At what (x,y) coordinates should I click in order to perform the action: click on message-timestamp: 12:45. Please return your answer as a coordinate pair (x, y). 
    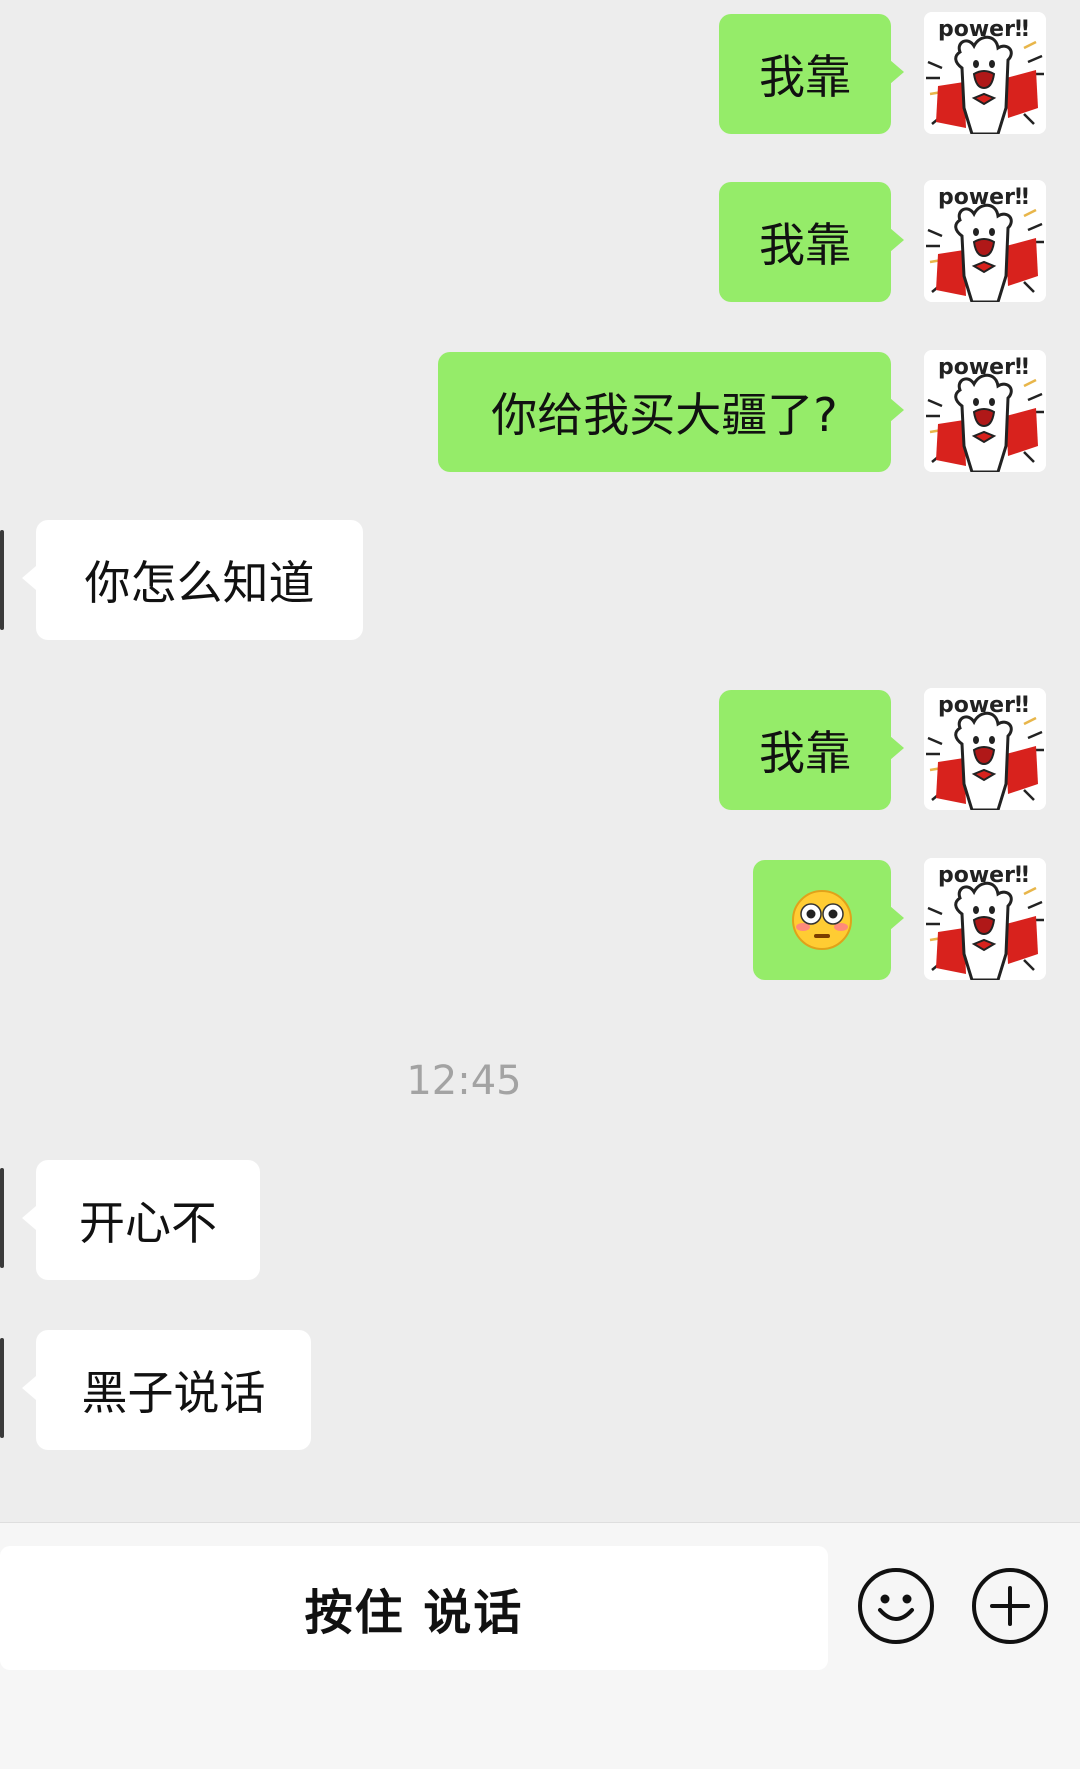
    Looking at the image, I should click on (464, 1081).